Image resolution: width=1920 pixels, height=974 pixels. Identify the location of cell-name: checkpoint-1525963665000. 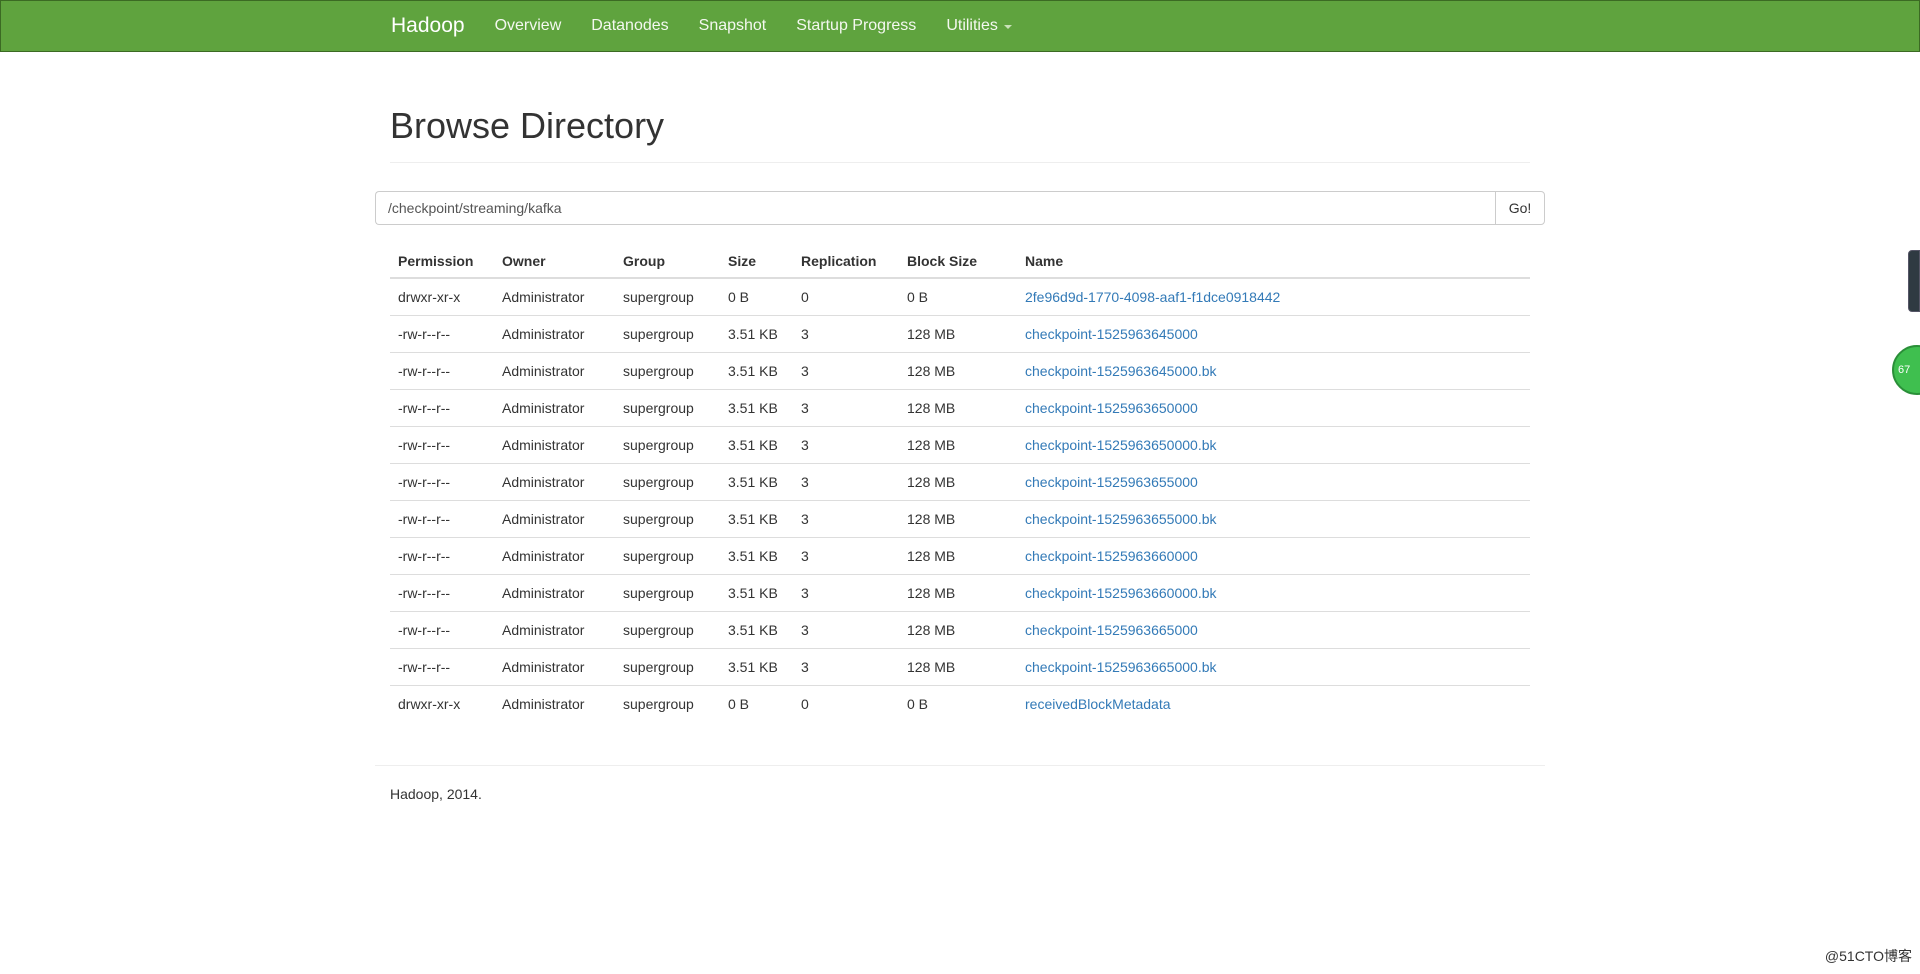
(1273, 630).